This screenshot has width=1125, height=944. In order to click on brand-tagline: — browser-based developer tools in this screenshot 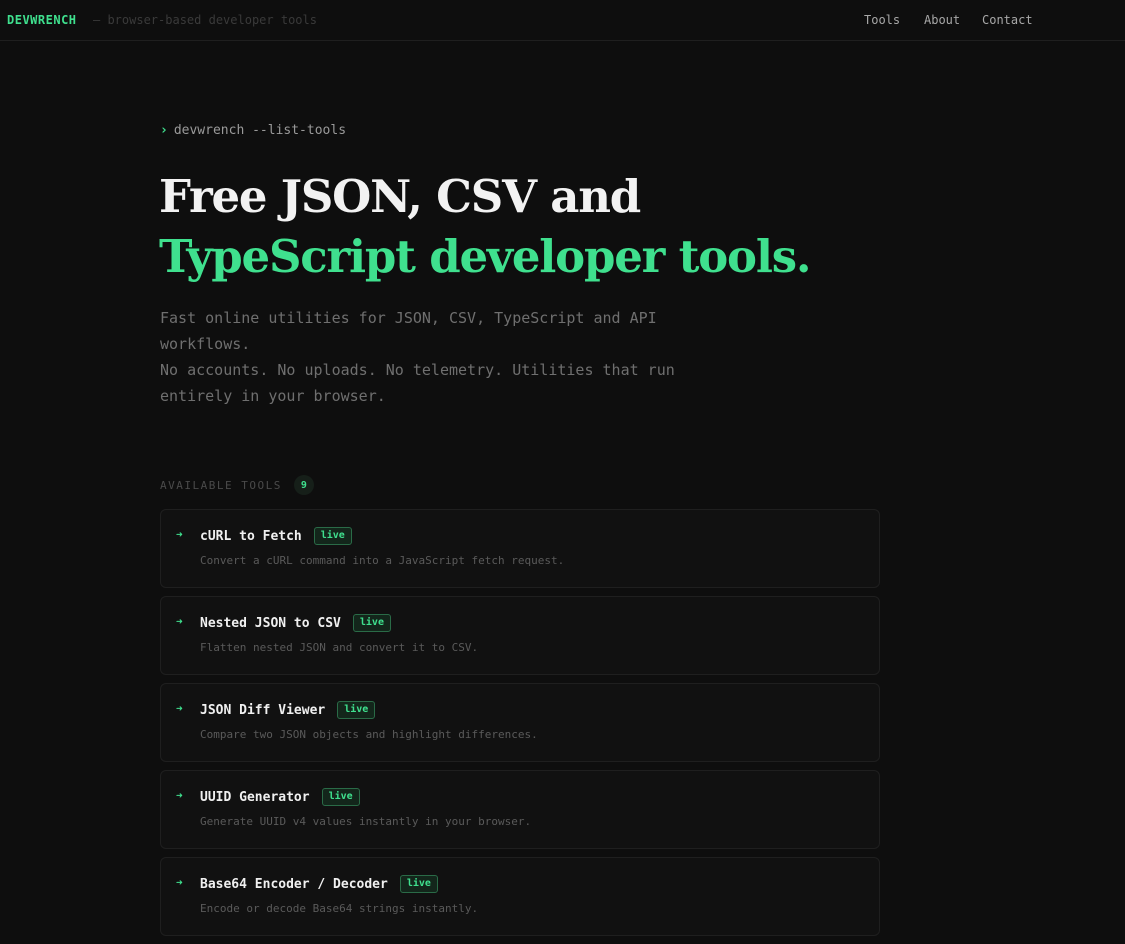, I will do `click(205, 20)`.